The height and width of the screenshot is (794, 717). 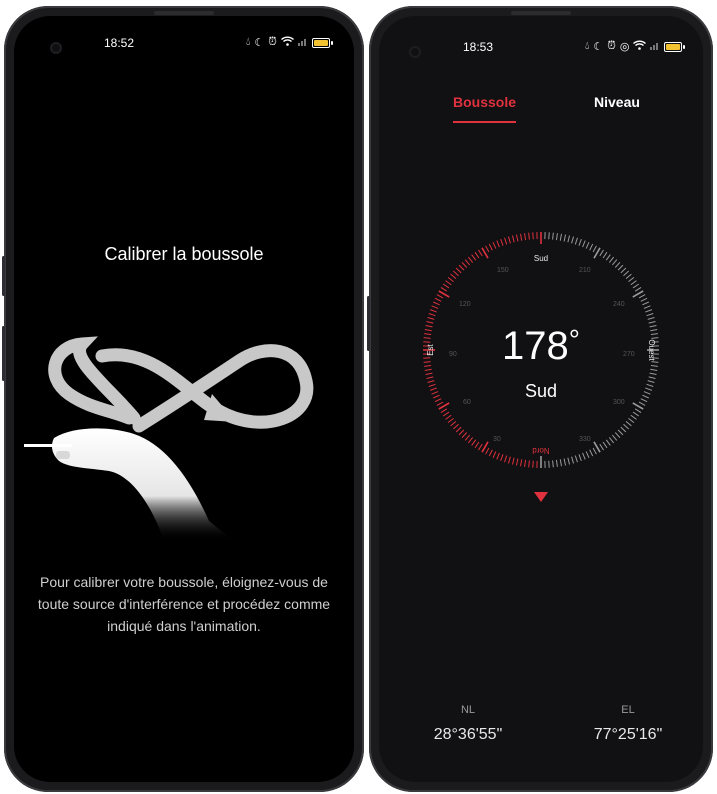 I want to click on calibration-animation, so click(x=169, y=438).